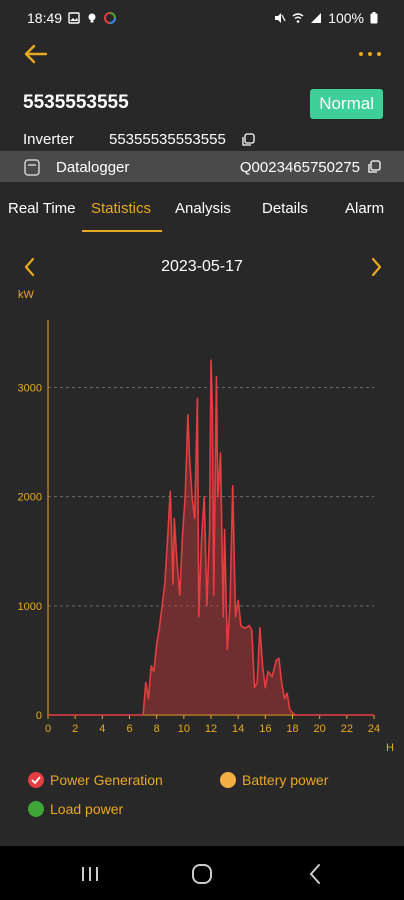 The width and height of the screenshot is (404, 900). I want to click on chevron-right-icon, so click(376, 267).